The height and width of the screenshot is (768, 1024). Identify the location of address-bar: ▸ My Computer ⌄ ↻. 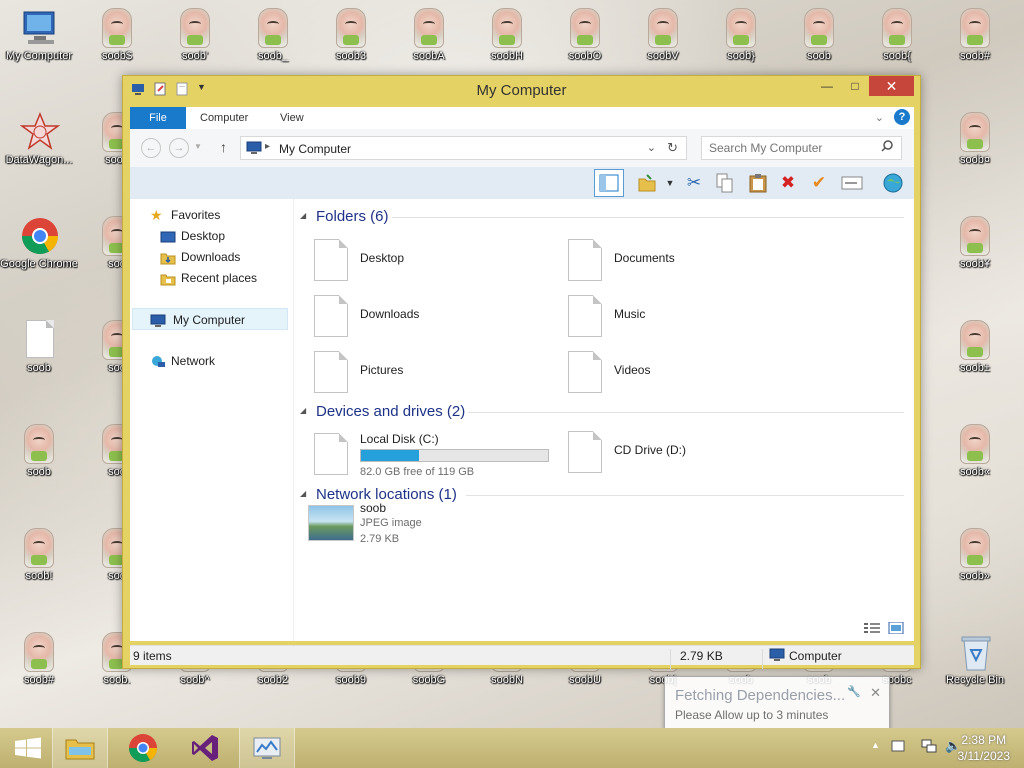
(463, 148).